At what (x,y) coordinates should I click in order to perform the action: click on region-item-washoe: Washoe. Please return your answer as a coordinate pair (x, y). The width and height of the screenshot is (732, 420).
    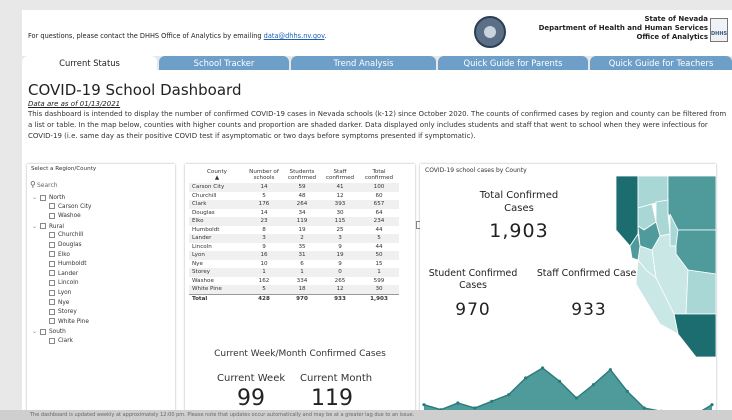
    Looking at the image, I should click on (65, 216).